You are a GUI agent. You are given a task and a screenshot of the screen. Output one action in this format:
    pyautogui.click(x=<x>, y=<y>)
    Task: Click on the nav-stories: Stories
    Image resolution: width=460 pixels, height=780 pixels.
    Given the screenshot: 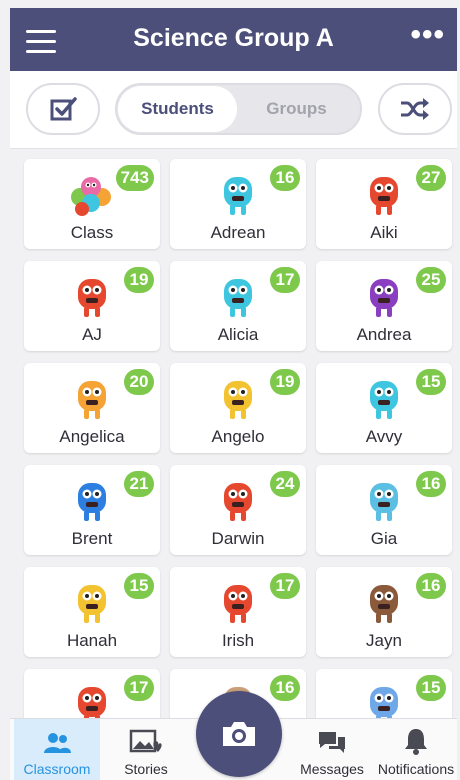 What is the action you would take?
    pyautogui.click(x=146, y=749)
    